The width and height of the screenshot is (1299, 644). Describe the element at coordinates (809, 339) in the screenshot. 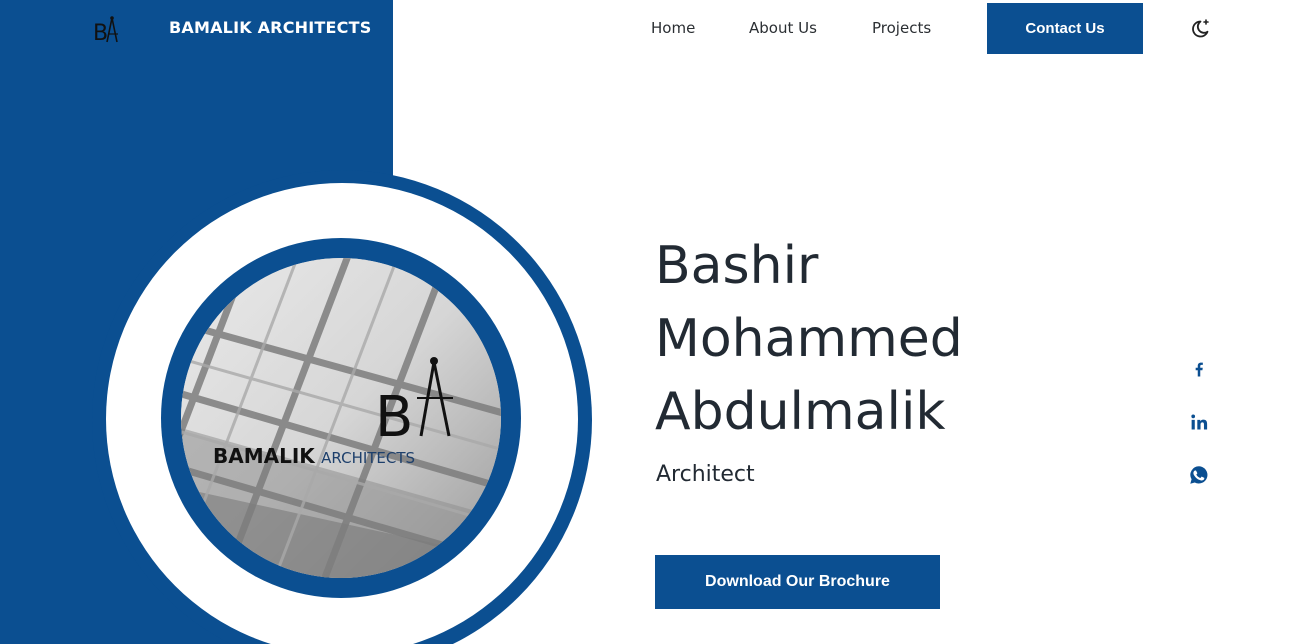

I see `hero-name-line2: Mohammed` at that location.